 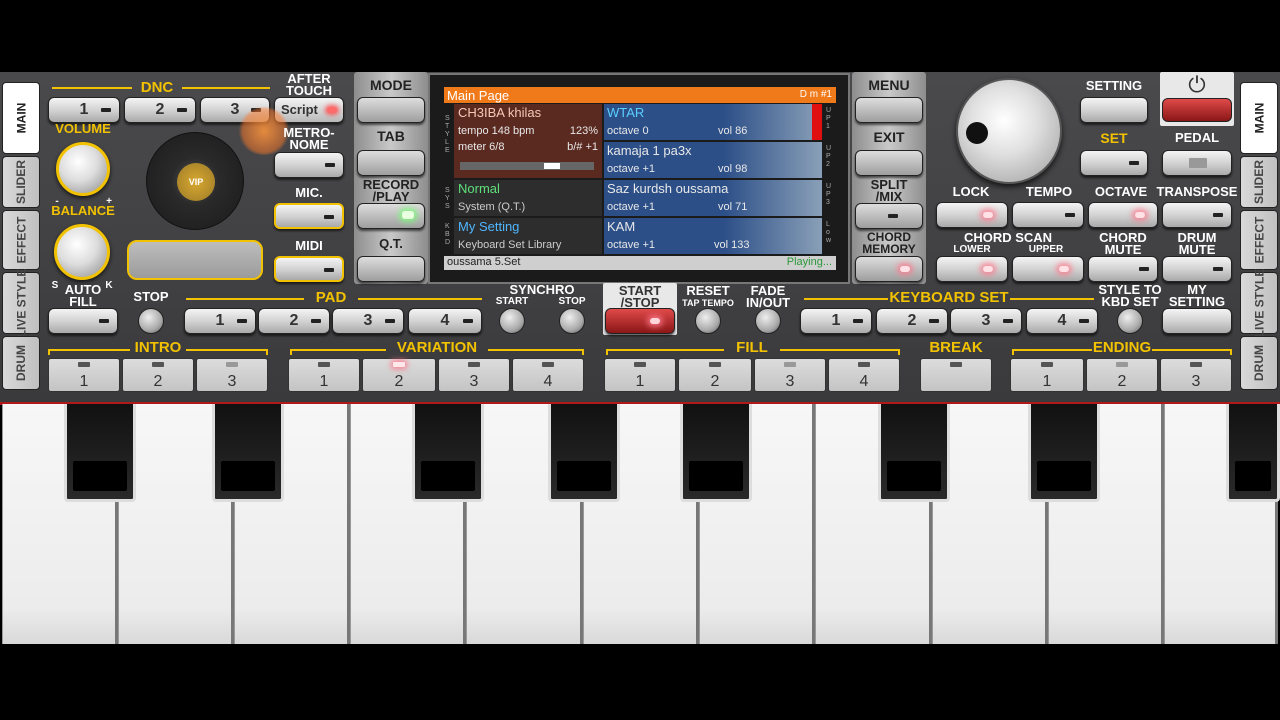 I want to click on chord-mute-button, so click(x=1123, y=269).